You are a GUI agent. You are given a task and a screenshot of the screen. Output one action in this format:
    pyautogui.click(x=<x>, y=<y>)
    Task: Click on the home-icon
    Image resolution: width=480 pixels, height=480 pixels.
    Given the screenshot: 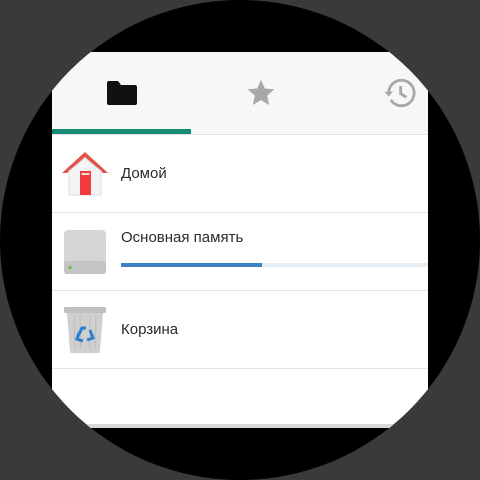 What is the action you would take?
    pyautogui.click(x=85, y=174)
    